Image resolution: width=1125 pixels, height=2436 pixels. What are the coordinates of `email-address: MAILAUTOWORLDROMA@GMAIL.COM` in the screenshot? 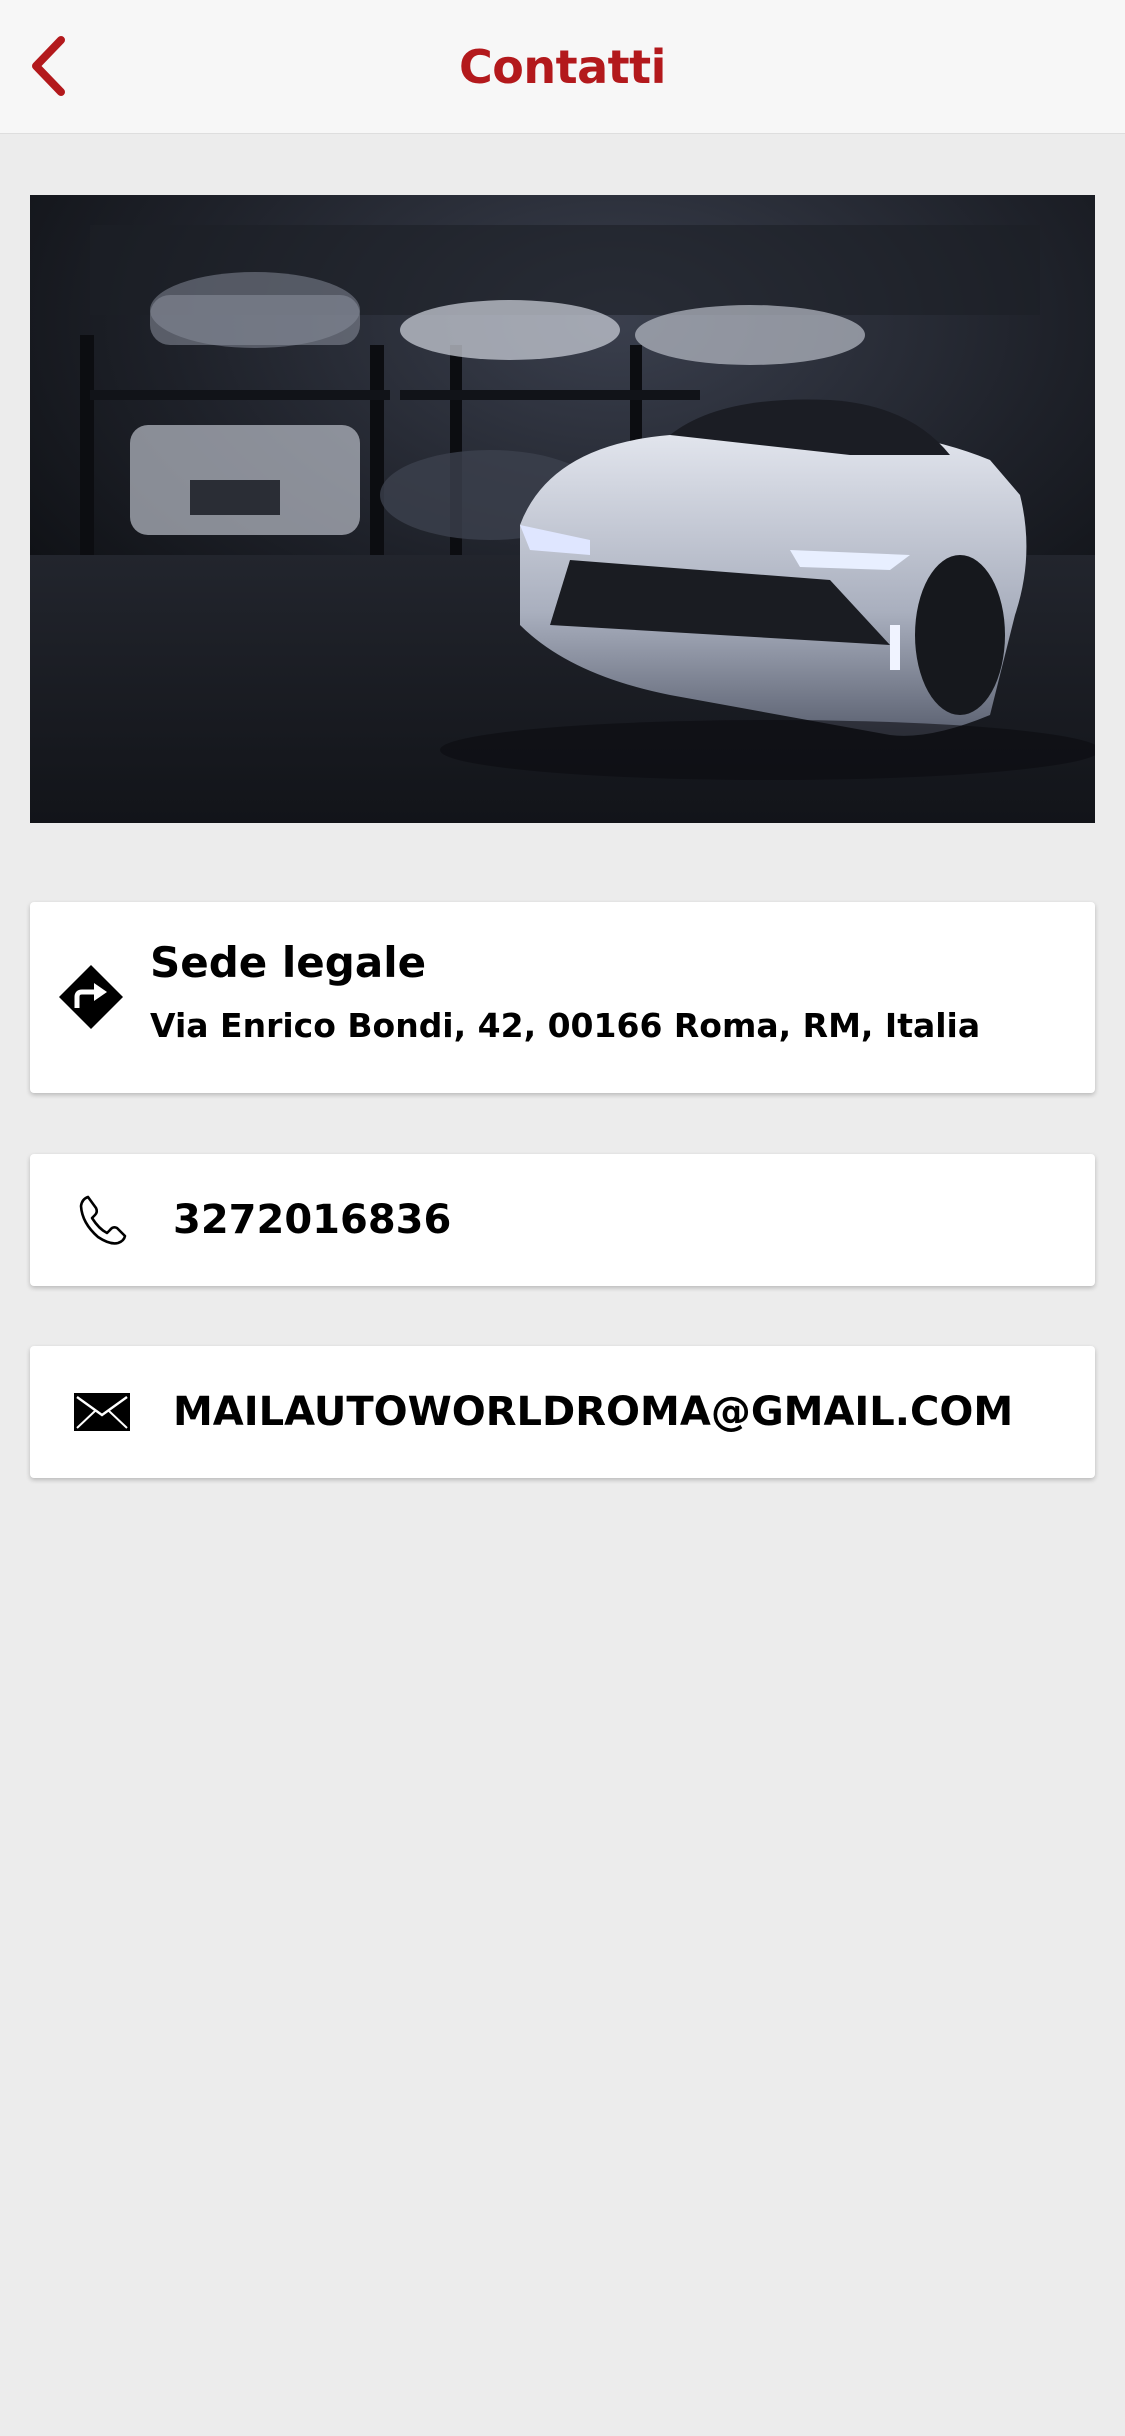 It's located at (593, 1412).